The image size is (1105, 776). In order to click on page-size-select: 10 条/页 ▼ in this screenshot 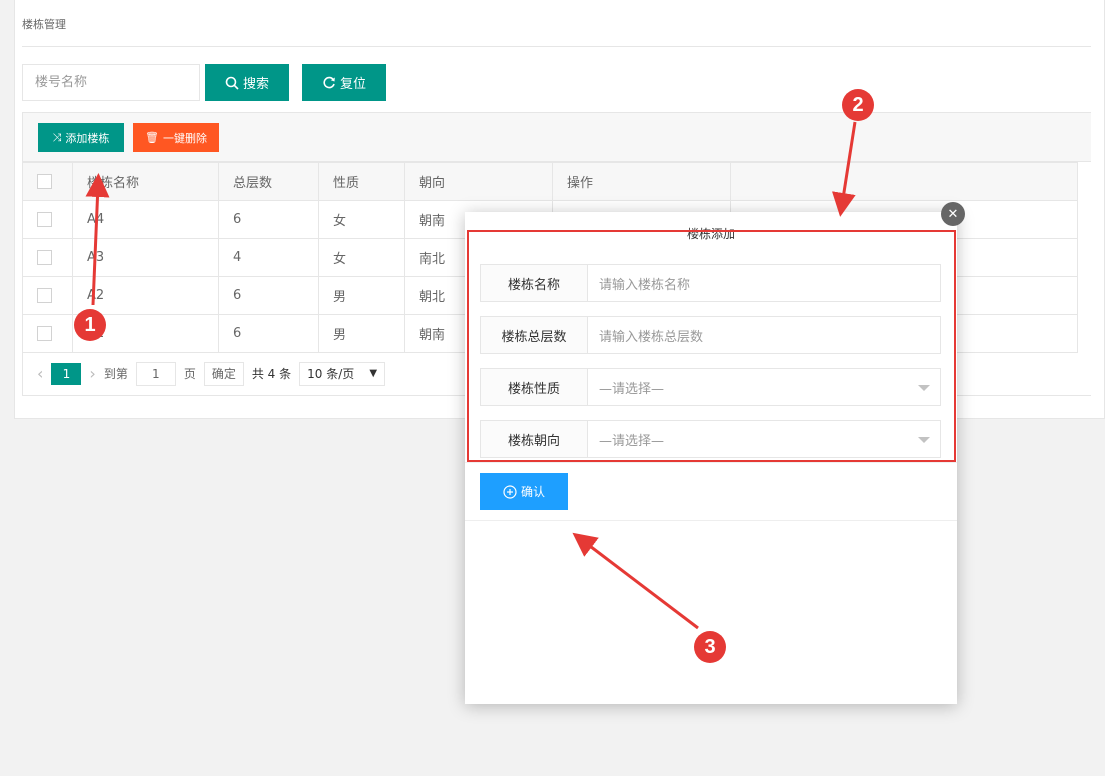, I will do `click(342, 373)`.